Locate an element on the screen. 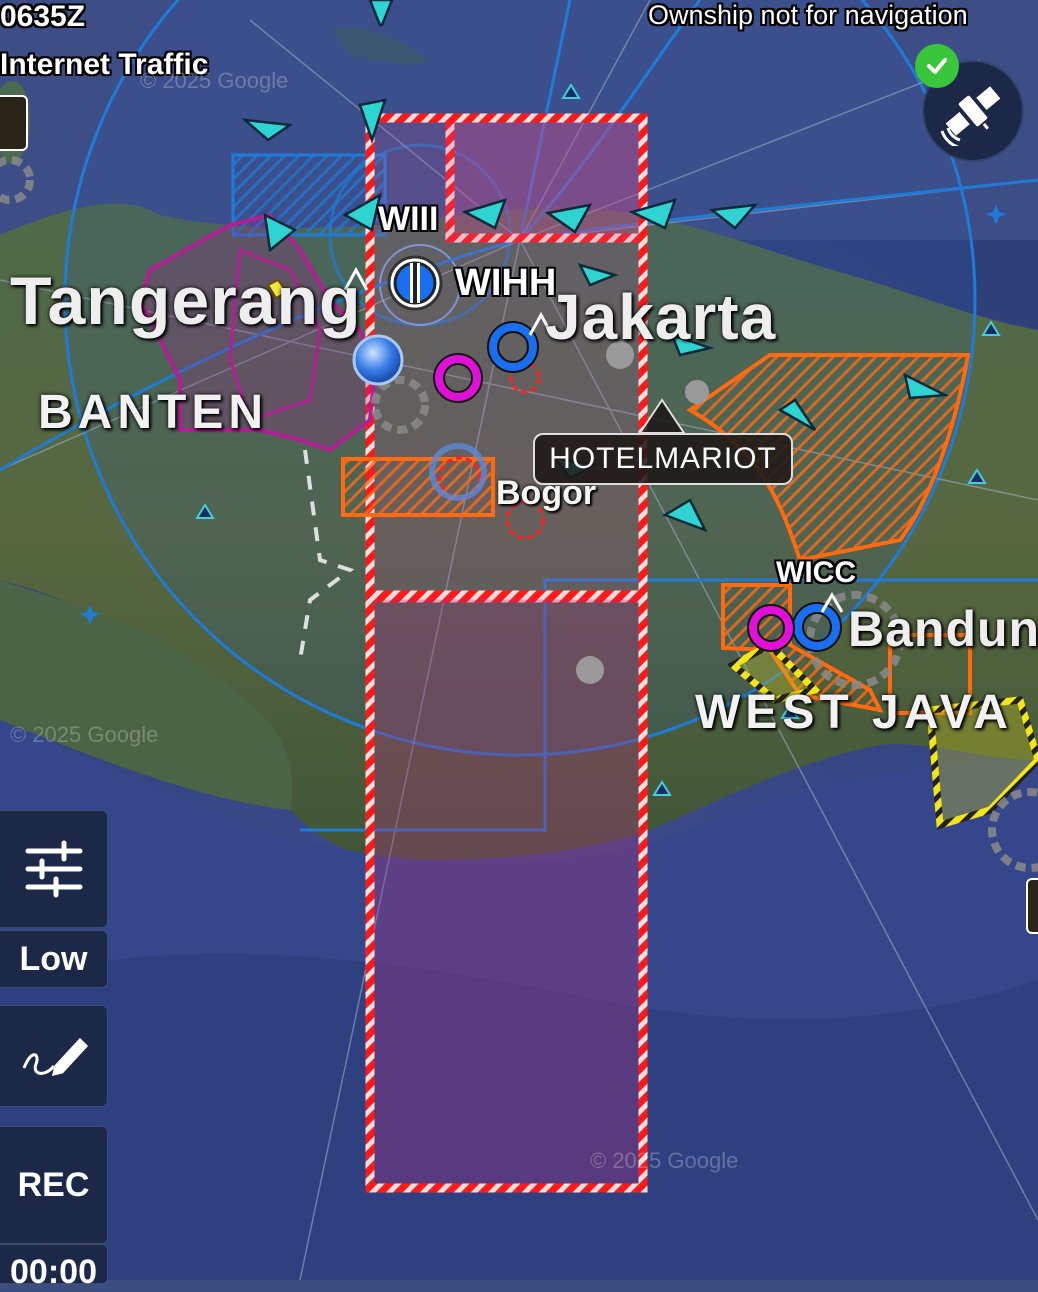 The image size is (1038, 1292). check-icon is located at coordinates (937, 66).